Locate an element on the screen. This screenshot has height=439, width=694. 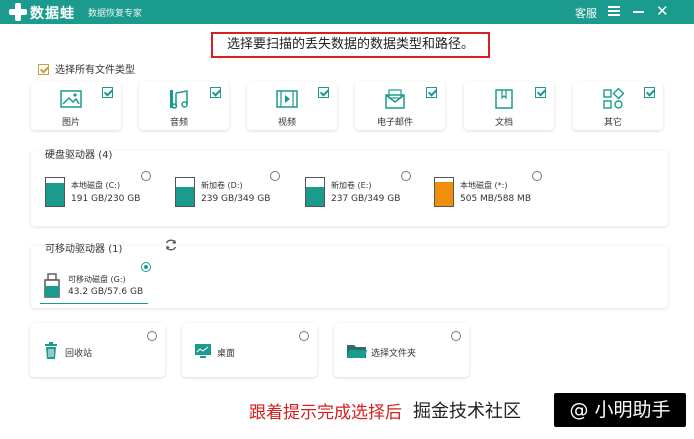
file-type-label: 其它 is located at coordinates (612, 123).